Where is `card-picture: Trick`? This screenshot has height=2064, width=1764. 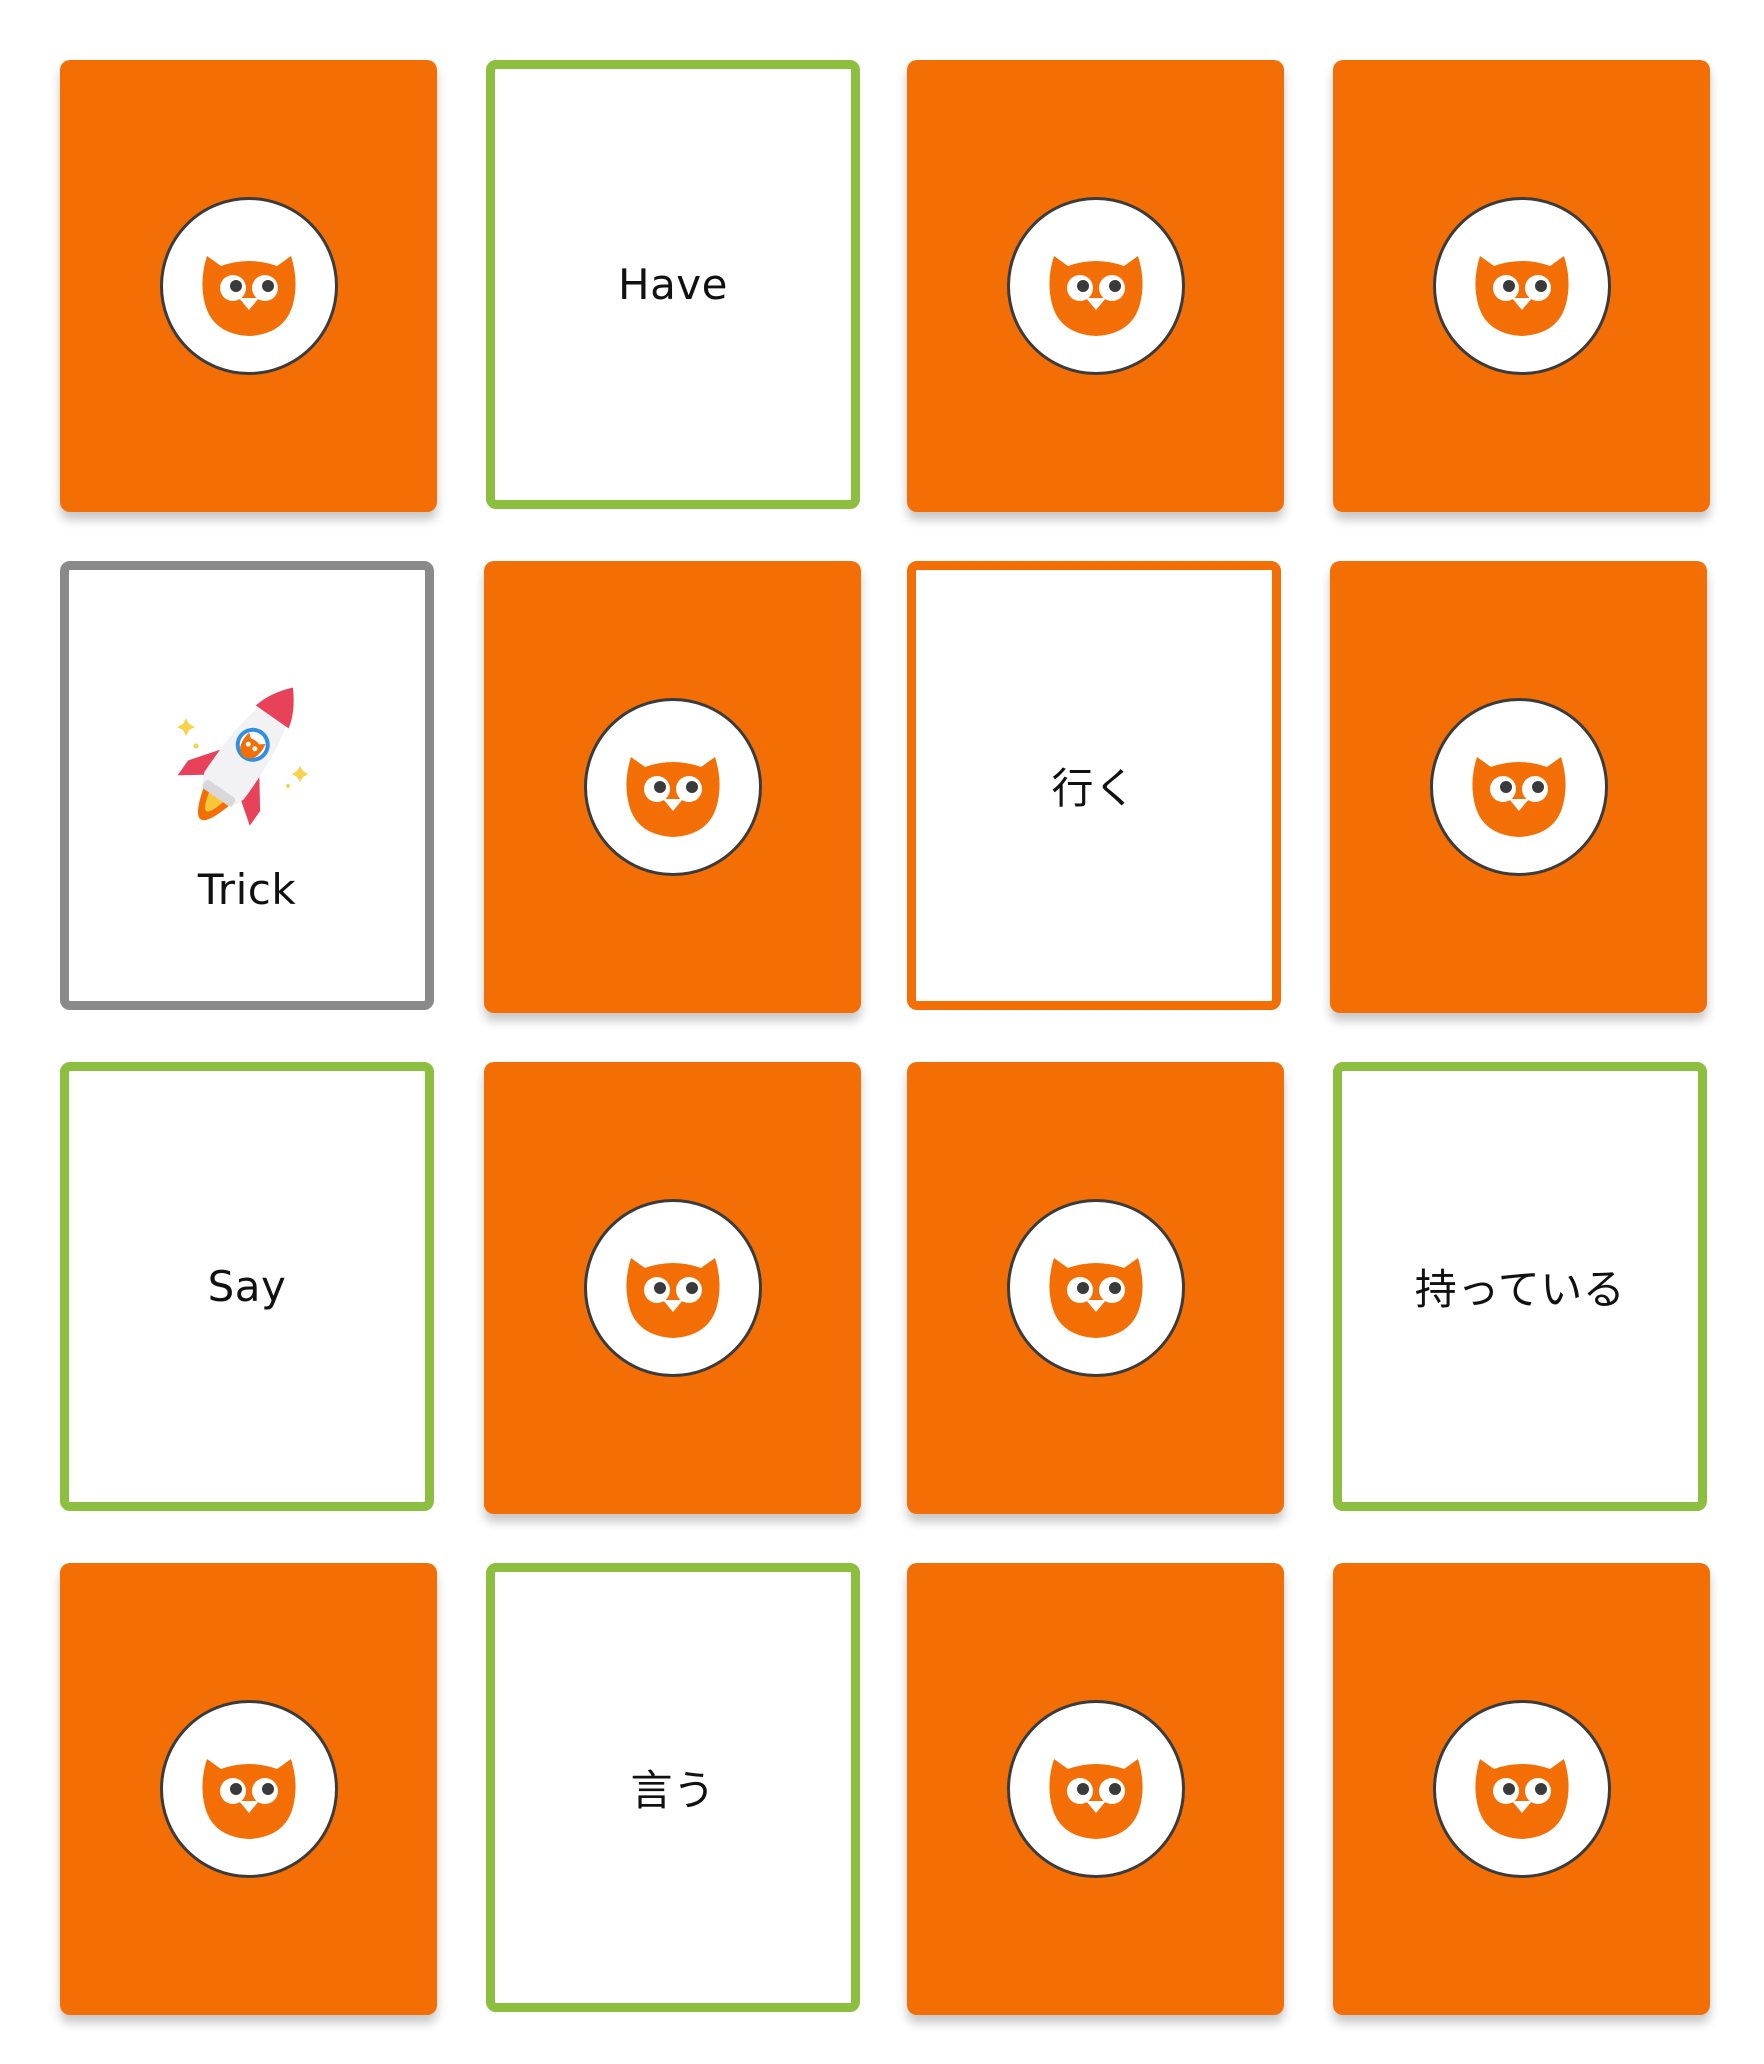
card-picture: Trick is located at coordinates (247, 786).